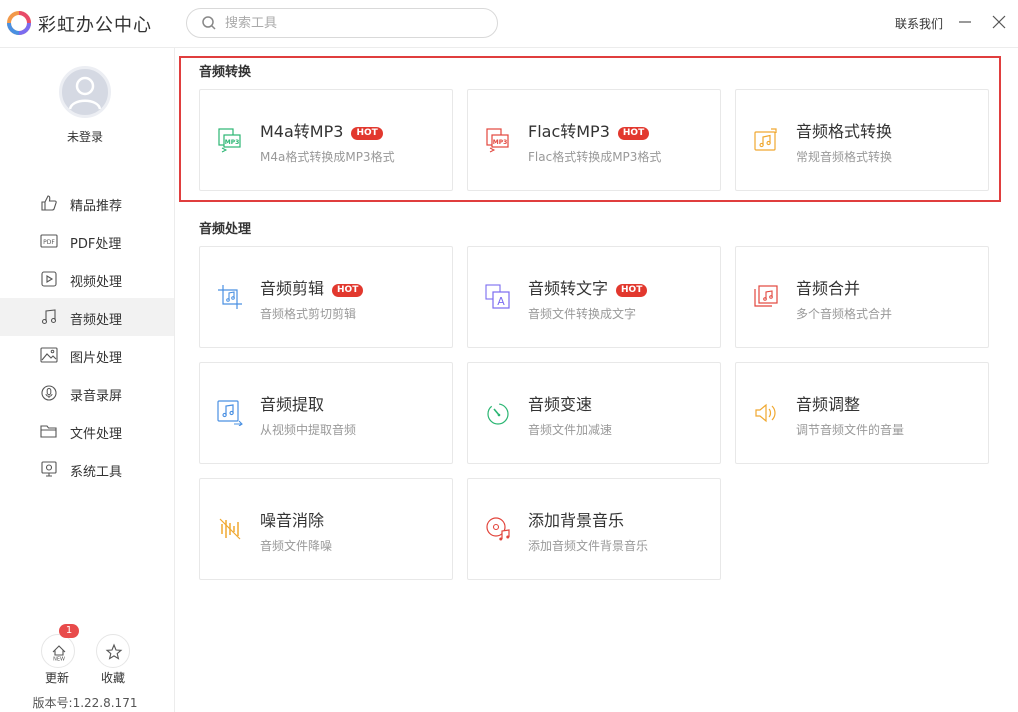 This screenshot has height=712, width=1018. Describe the element at coordinates (999, 22) in the screenshot. I see `close-icon` at that location.